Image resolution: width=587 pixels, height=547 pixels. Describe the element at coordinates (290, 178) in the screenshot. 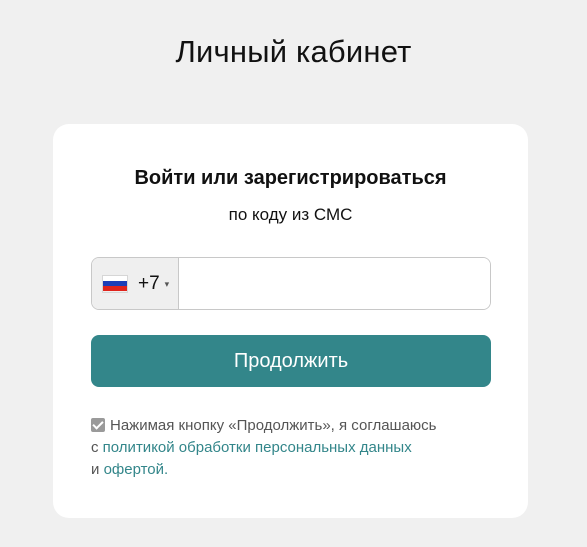

I see `card-title: Войти или зарегистрироваться` at that location.